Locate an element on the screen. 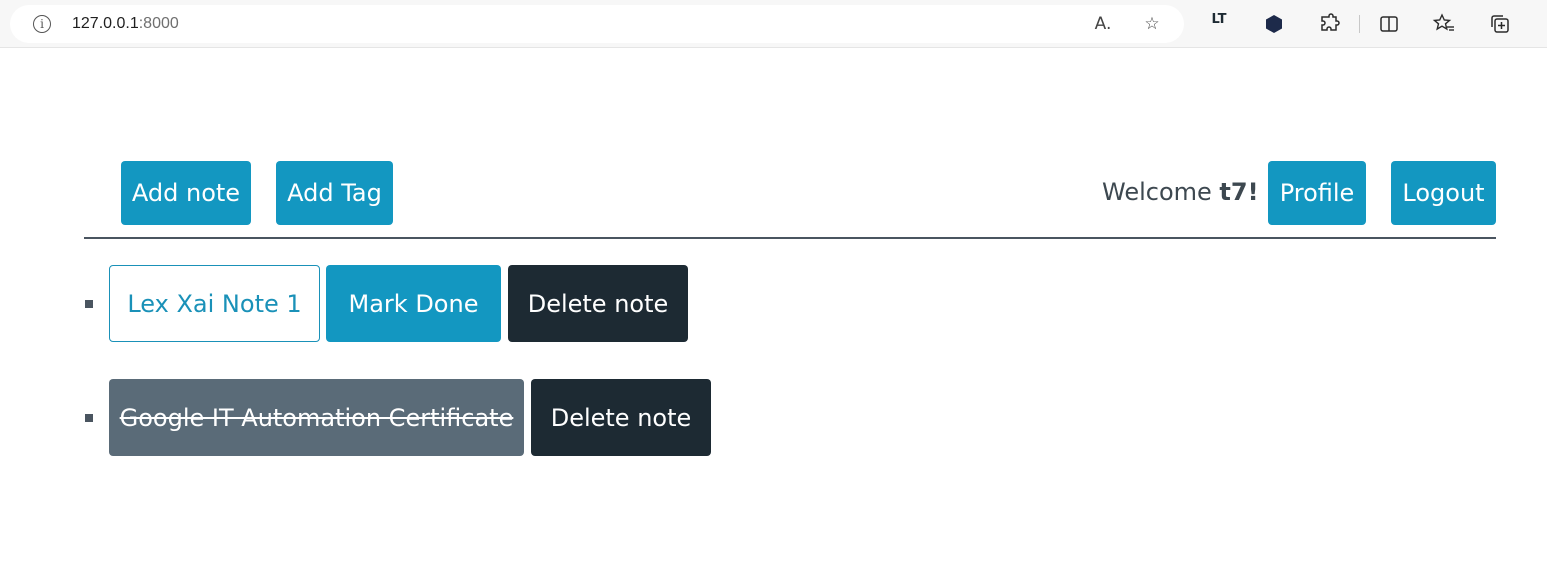  collections-icon is located at coordinates (1500, 24).